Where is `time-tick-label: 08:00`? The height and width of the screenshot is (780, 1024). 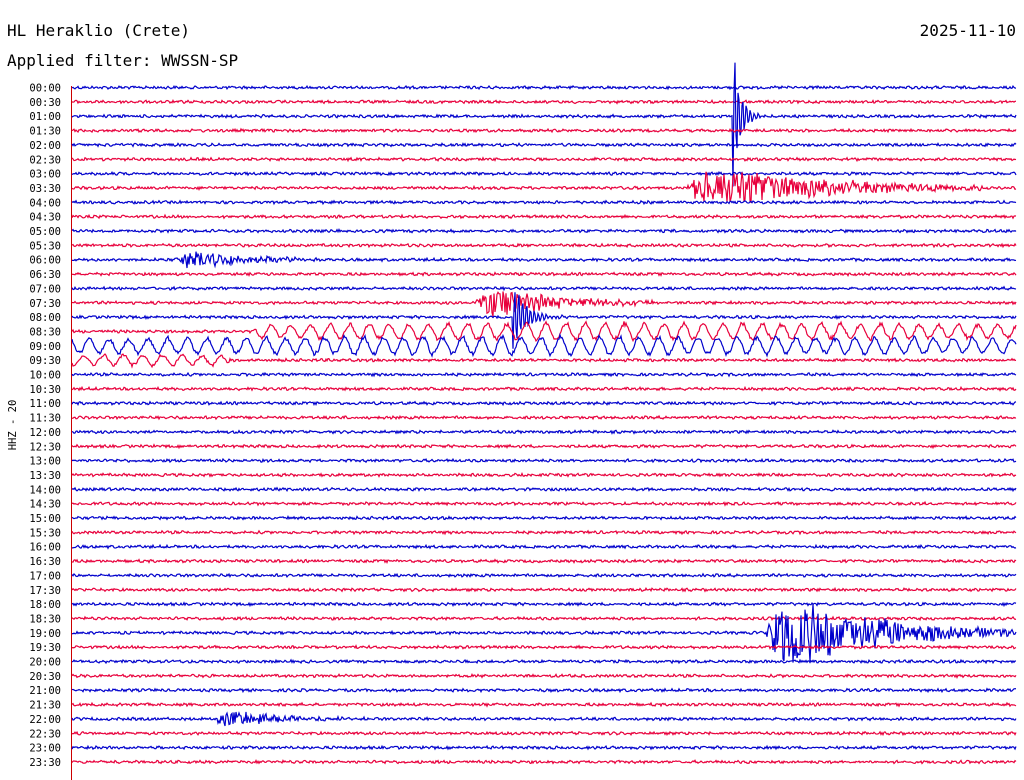 time-tick-label: 08:00 is located at coordinates (45, 318).